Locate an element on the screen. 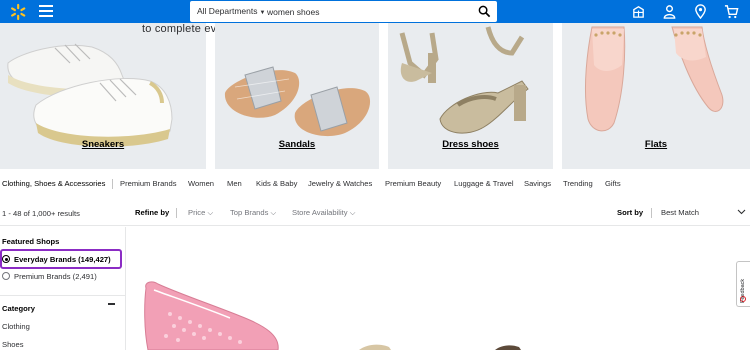  sneakers-tile: Sneakers is located at coordinates (103, 96).